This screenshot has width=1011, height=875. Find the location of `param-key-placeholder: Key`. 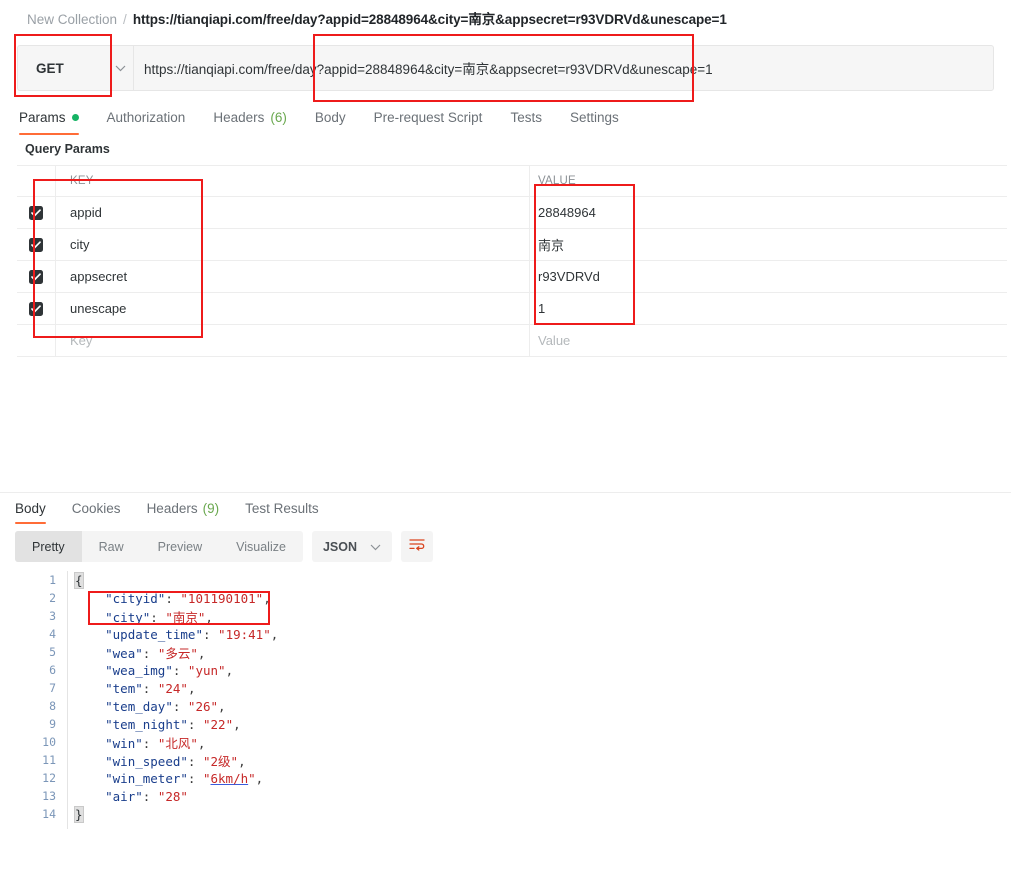

param-key-placeholder: Key is located at coordinates (81, 340).